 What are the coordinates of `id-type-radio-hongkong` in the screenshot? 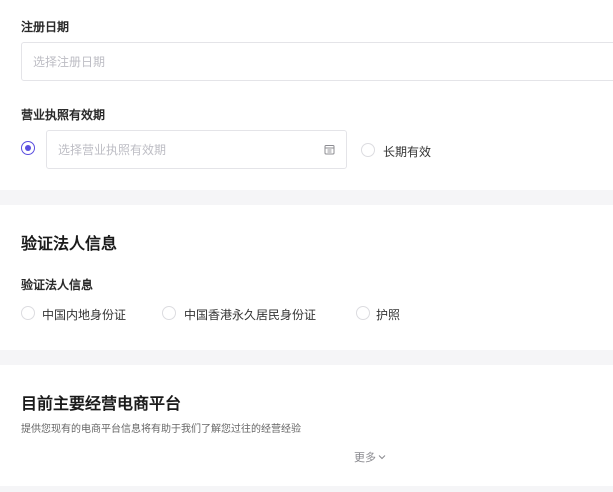 It's located at (169, 313).